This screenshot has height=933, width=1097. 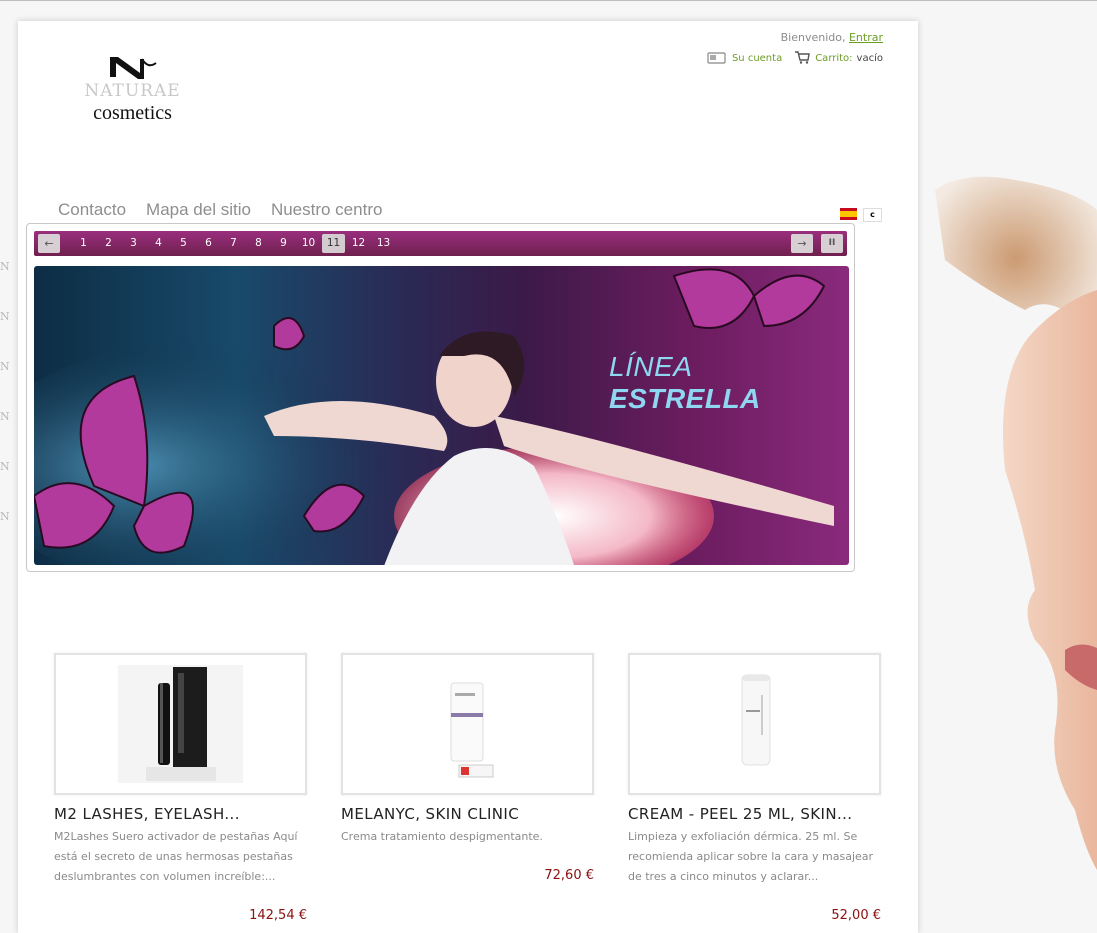 I want to click on slider-page-11-active: 11, so click(x=333, y=243).